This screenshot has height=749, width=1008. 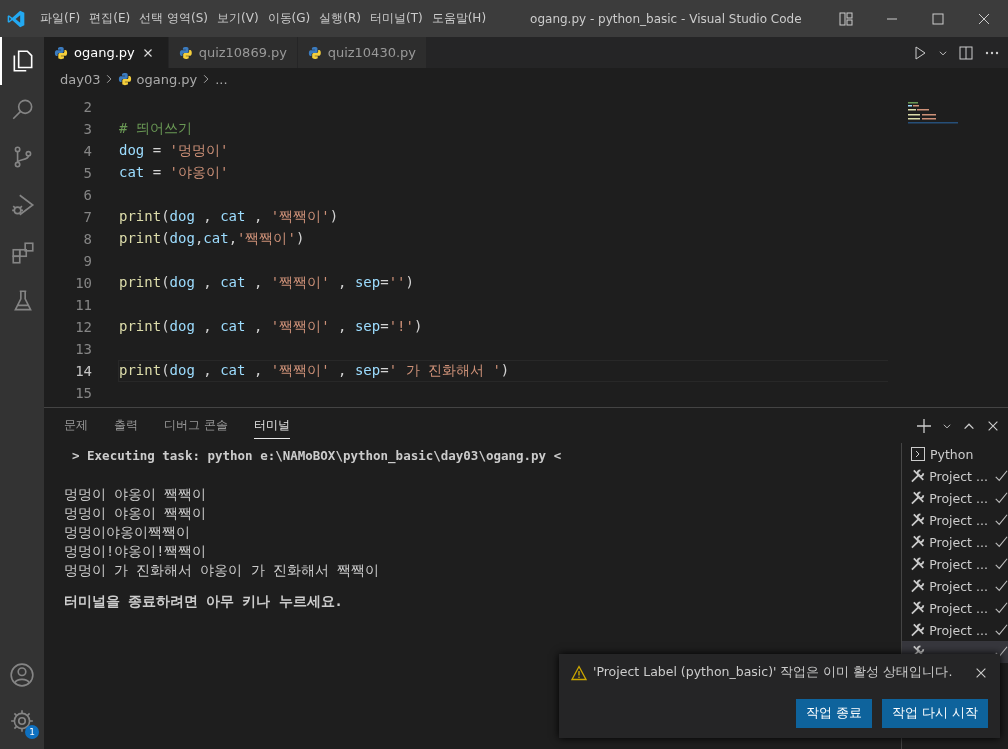 What do you see at coordinates (340, 18) in the screenshot?
I see `menu-item: 실행(R)` at bounding box center [340, 18].